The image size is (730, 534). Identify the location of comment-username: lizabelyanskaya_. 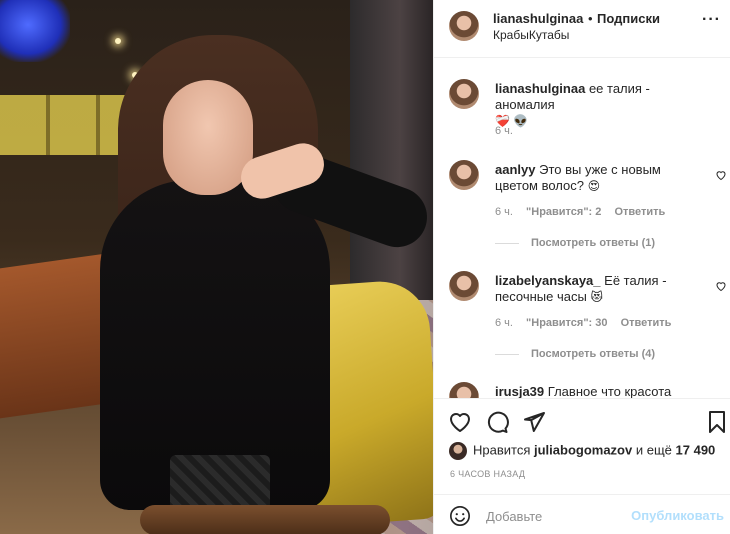
(548, 280).